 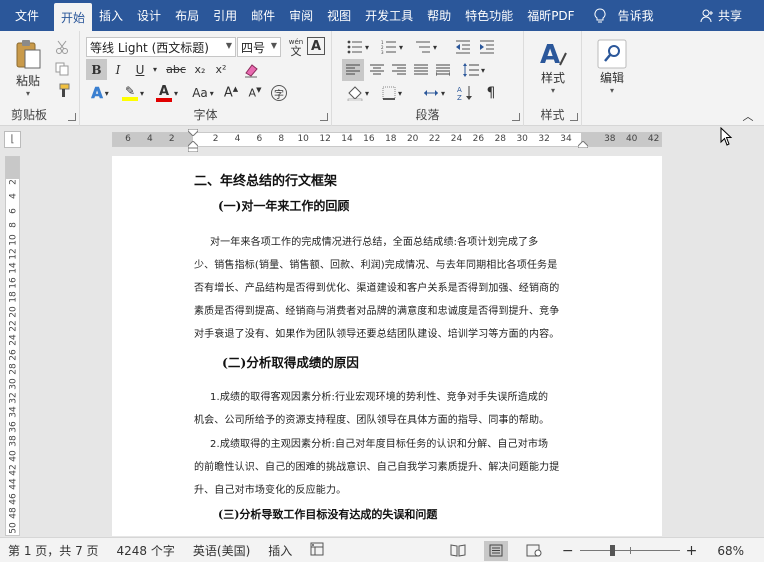 What do you see at coordinates (231, 93) in the screenshot?
I see `grow-font-button: A▲` at bounding box center [231, 93].